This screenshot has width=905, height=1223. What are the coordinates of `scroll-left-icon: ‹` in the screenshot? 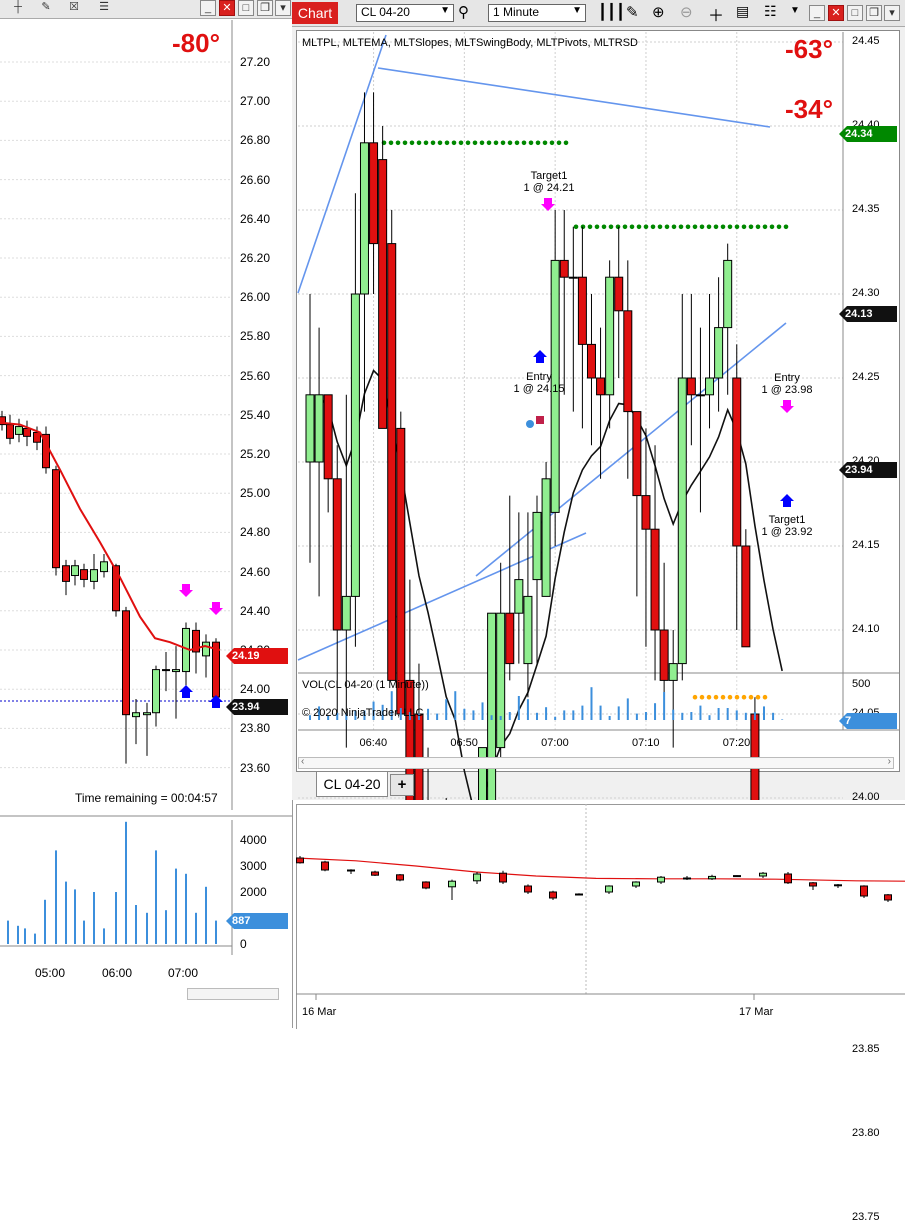 It's located at (302, 761).